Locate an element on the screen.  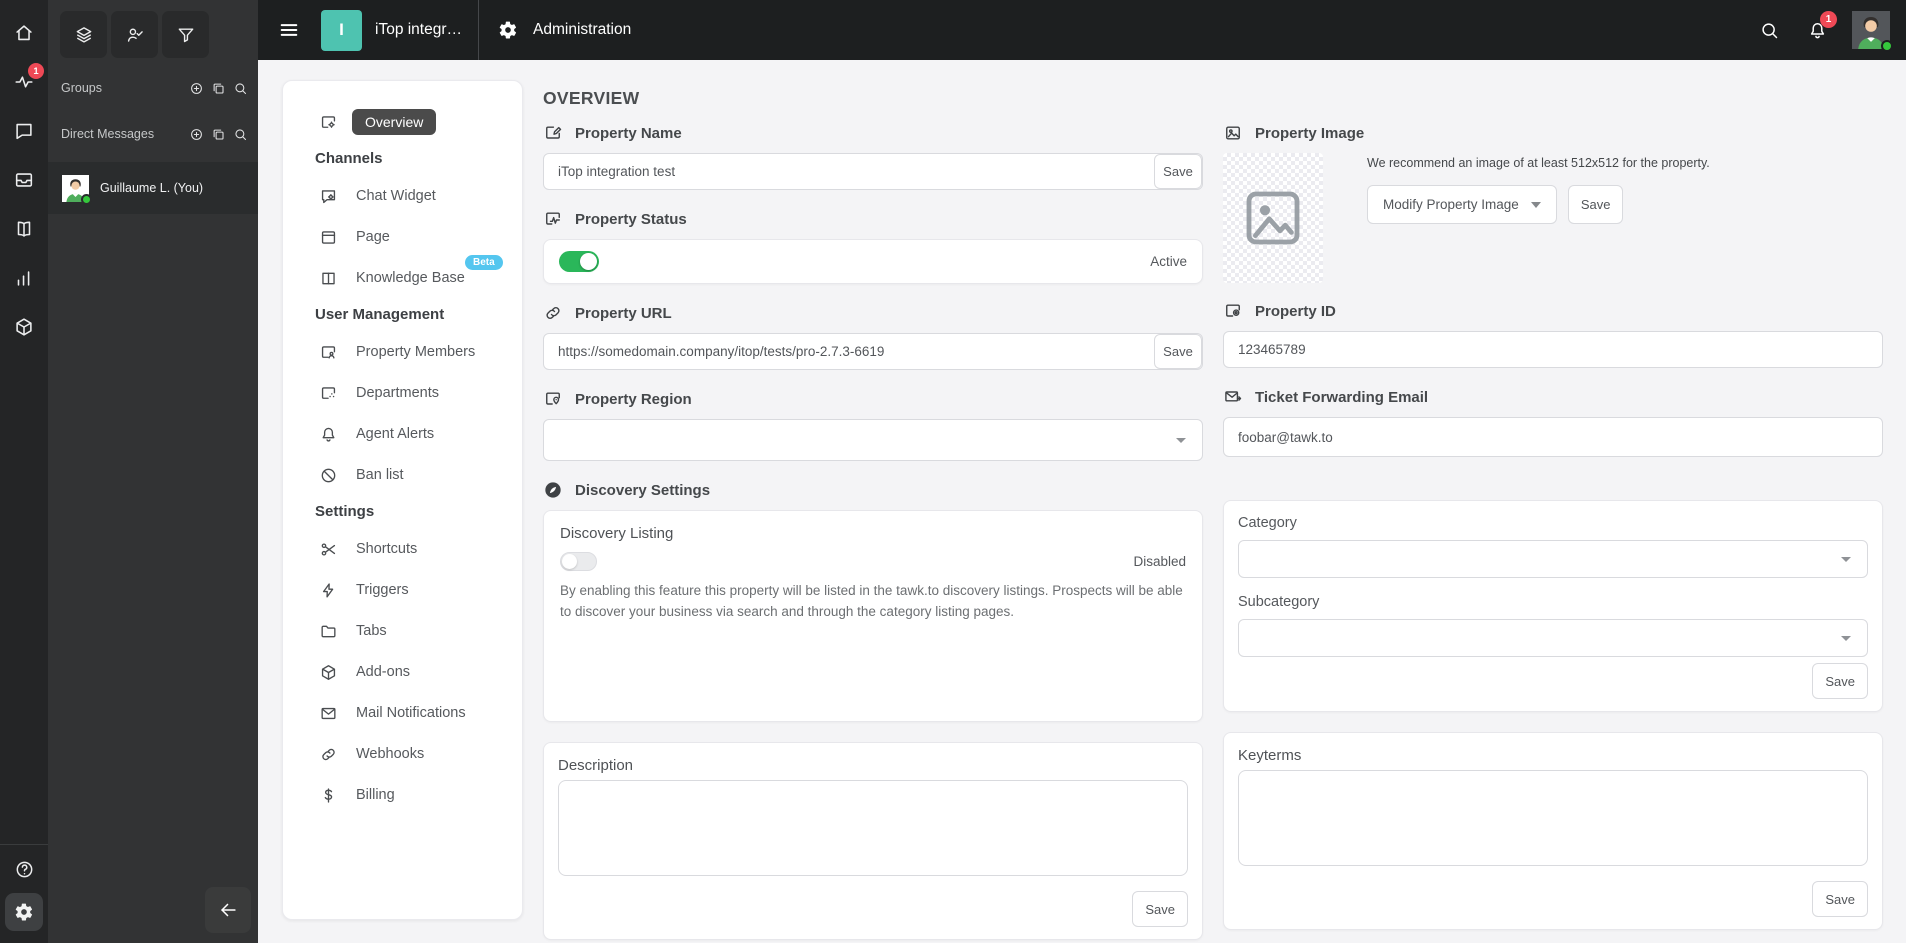
filters-button is located at coordinates (185, 34).